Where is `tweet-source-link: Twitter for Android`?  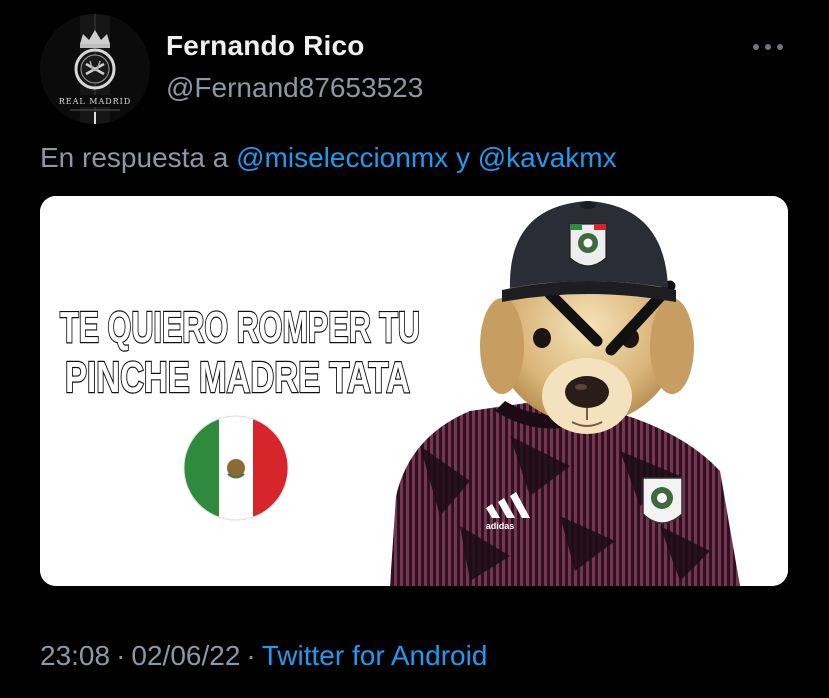 tweet-source-link: Twitter for Android is located at coordinates (375, 655).